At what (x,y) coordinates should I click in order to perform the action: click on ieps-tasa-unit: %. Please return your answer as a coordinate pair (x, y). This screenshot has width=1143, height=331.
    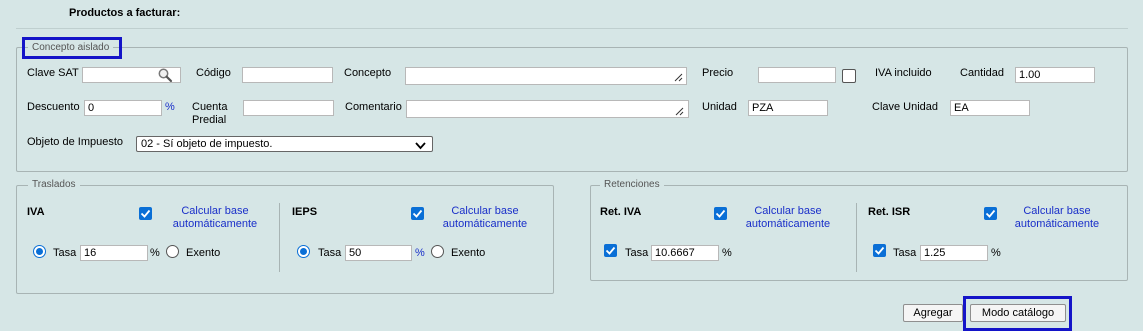
    Looking at the image, I should click on (420, 253).